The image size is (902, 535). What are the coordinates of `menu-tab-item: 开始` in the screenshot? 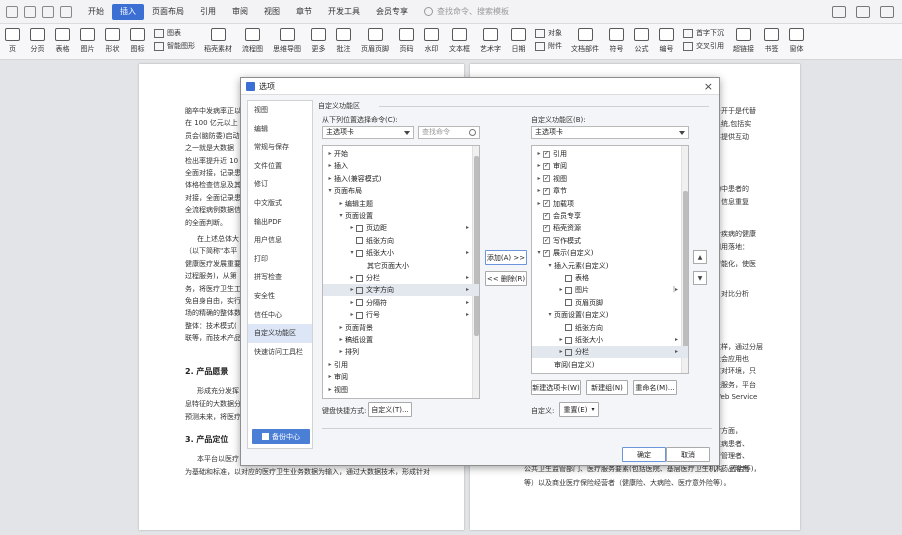 It's located at (96, 12).